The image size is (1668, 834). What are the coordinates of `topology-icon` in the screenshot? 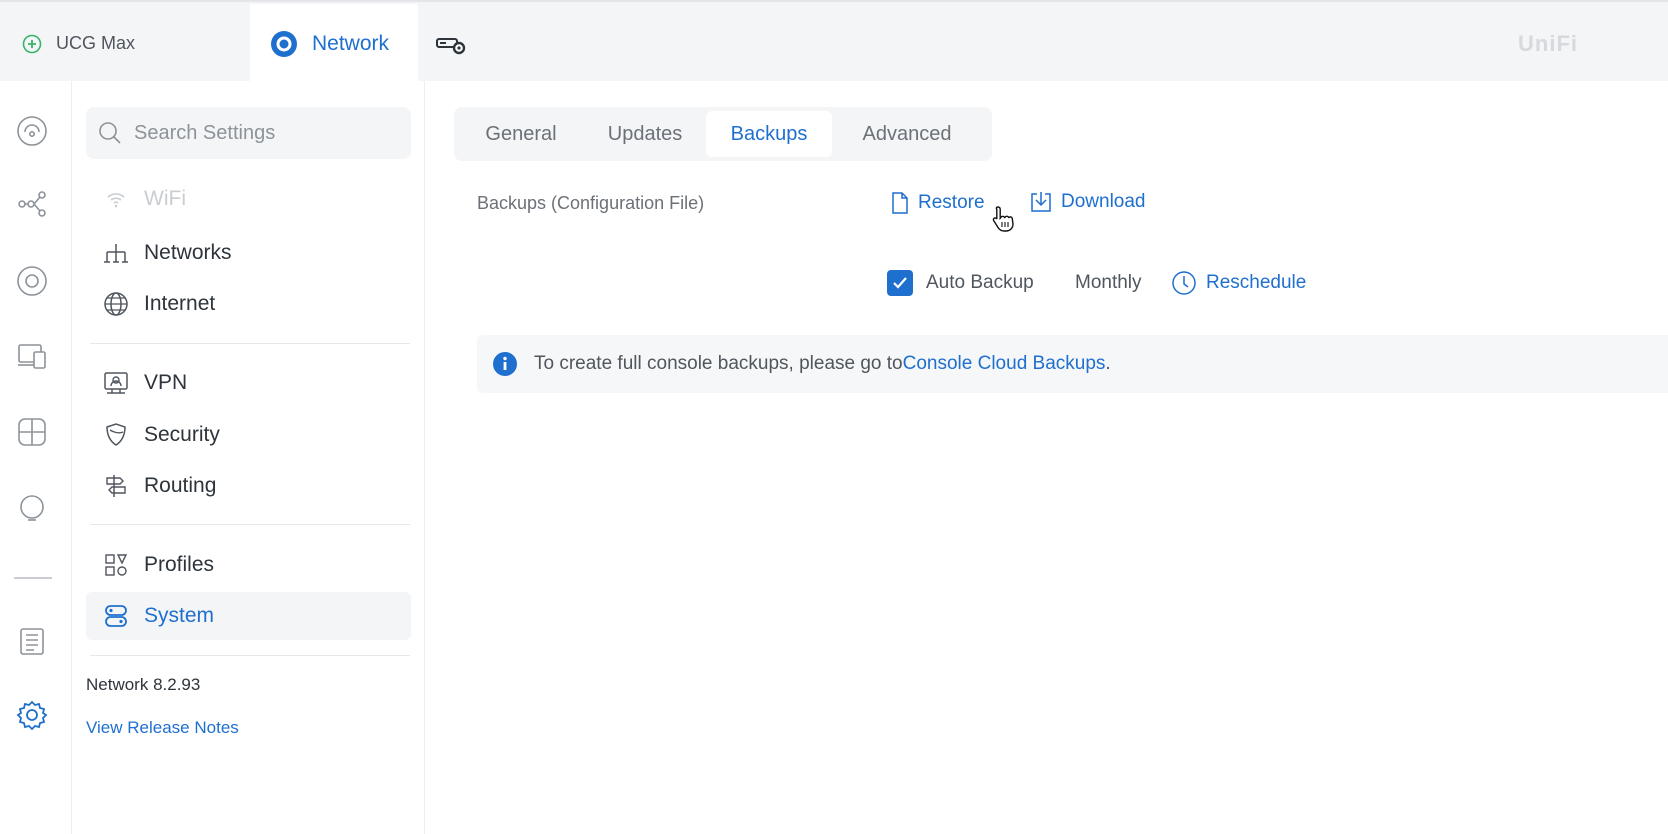 It's located at (32, 204).